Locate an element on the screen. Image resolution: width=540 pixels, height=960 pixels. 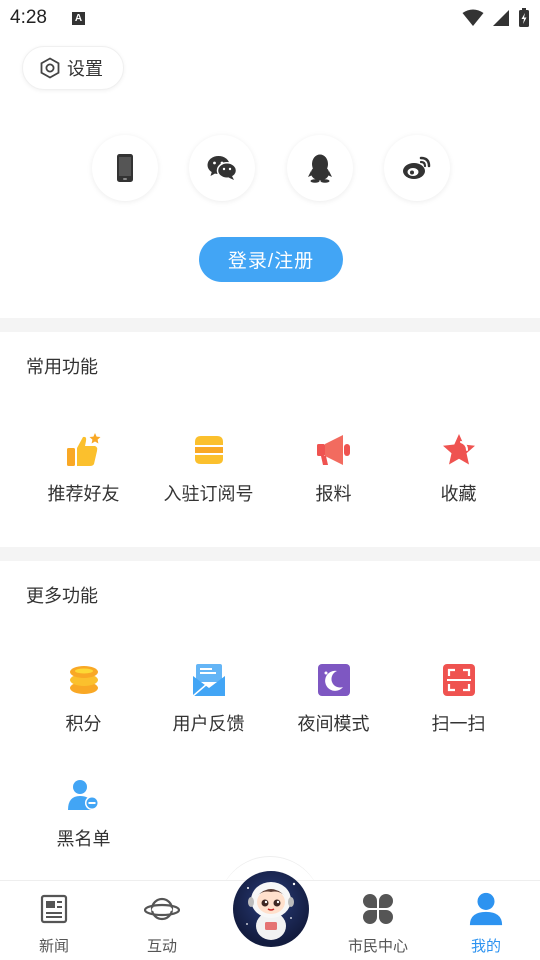
tab-mine: 我的 is located at coordinates (486, 920).